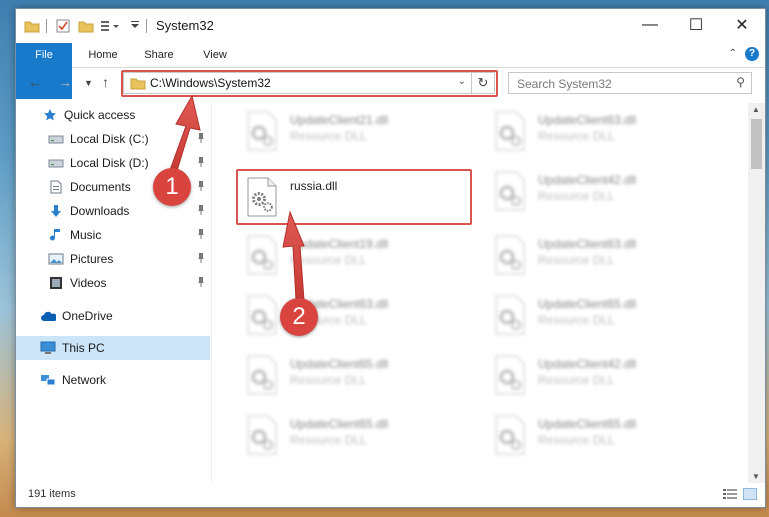 The width and height of the screenshot is (769, 517). I want to click on navigation-bar: ← → ▼ ↑ C:\Windows\System32 ⌄ ↻ ⚲, so click(390, 83).